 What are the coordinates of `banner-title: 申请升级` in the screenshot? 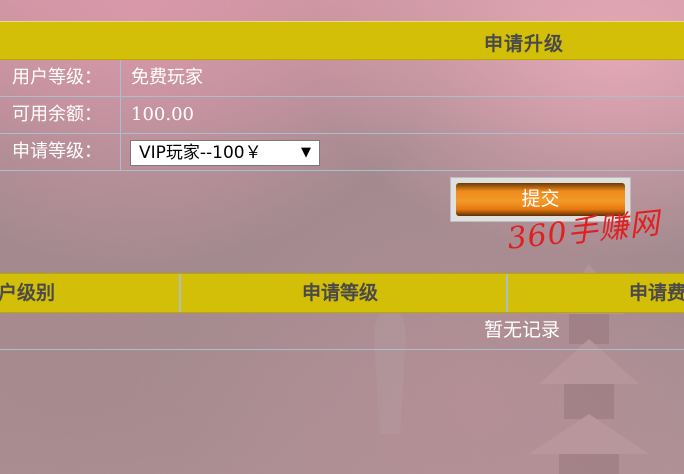 It's located at (524, 44).